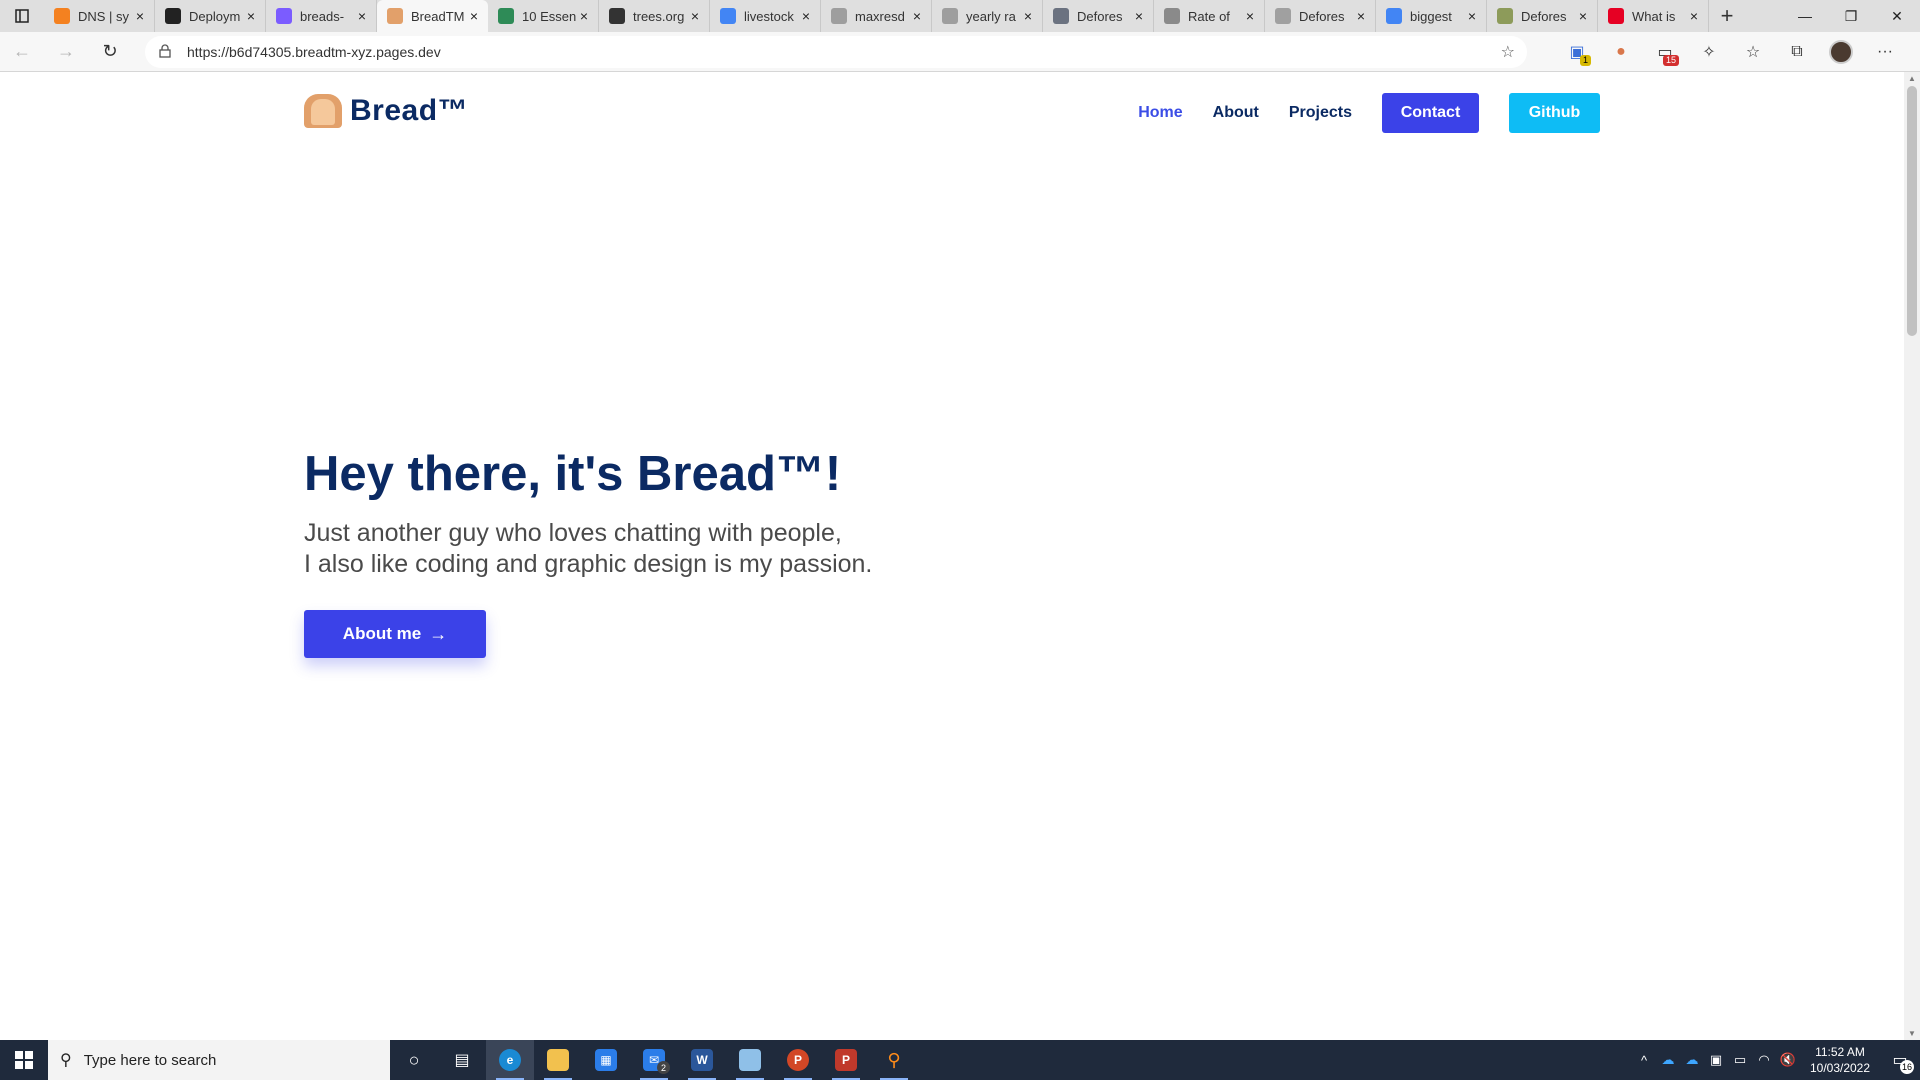 The image size is (1920, 1080). Describe the element at coordinates (1320, 113) in the screenshot. I see `nav-projects-link: Projects` at that location.